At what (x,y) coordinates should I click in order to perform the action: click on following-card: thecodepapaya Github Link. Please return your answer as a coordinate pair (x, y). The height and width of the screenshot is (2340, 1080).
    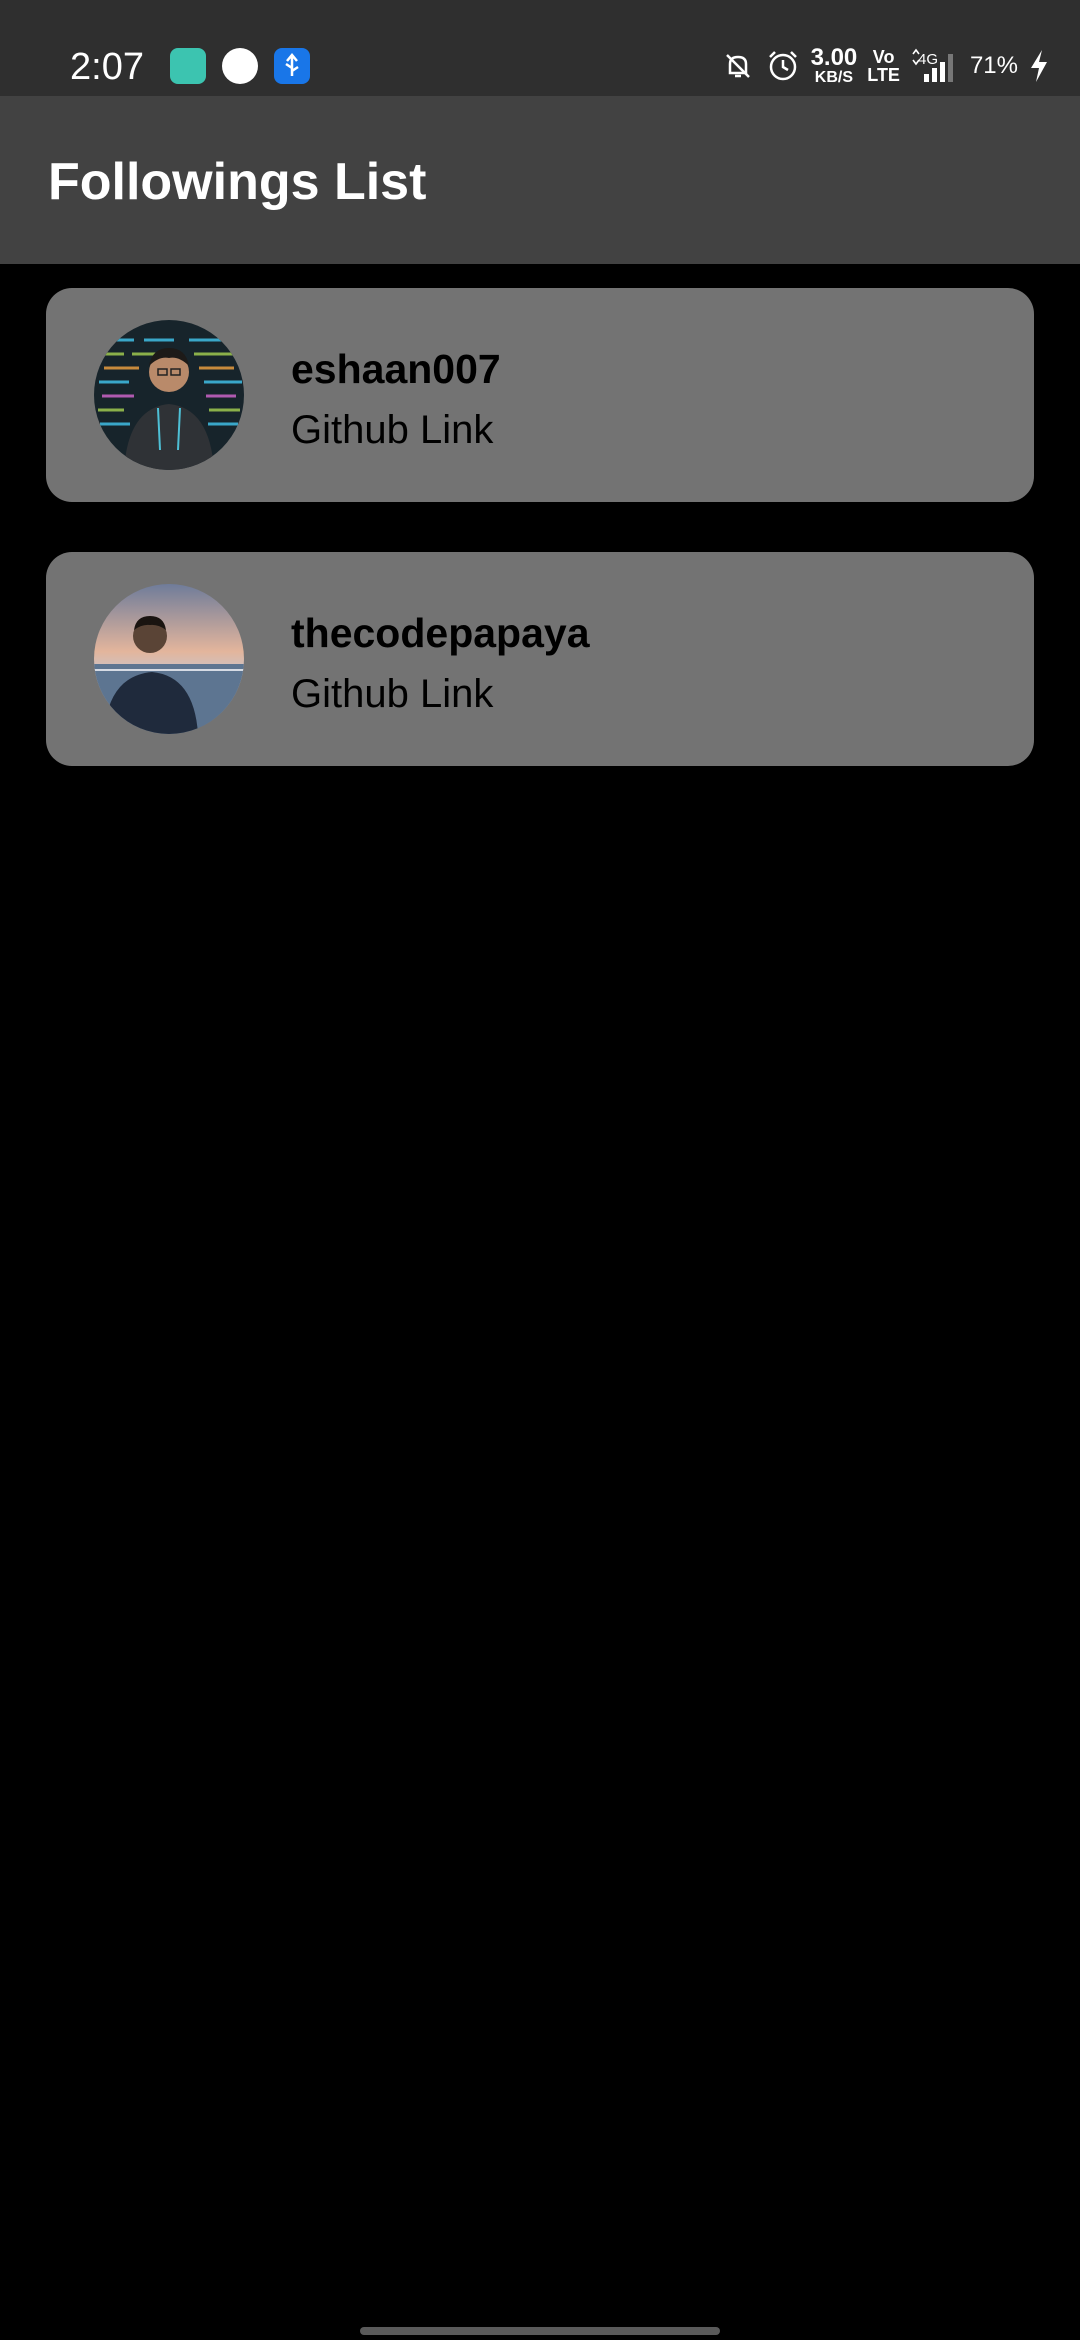
    Looking at the image, I should click on (540, 659).